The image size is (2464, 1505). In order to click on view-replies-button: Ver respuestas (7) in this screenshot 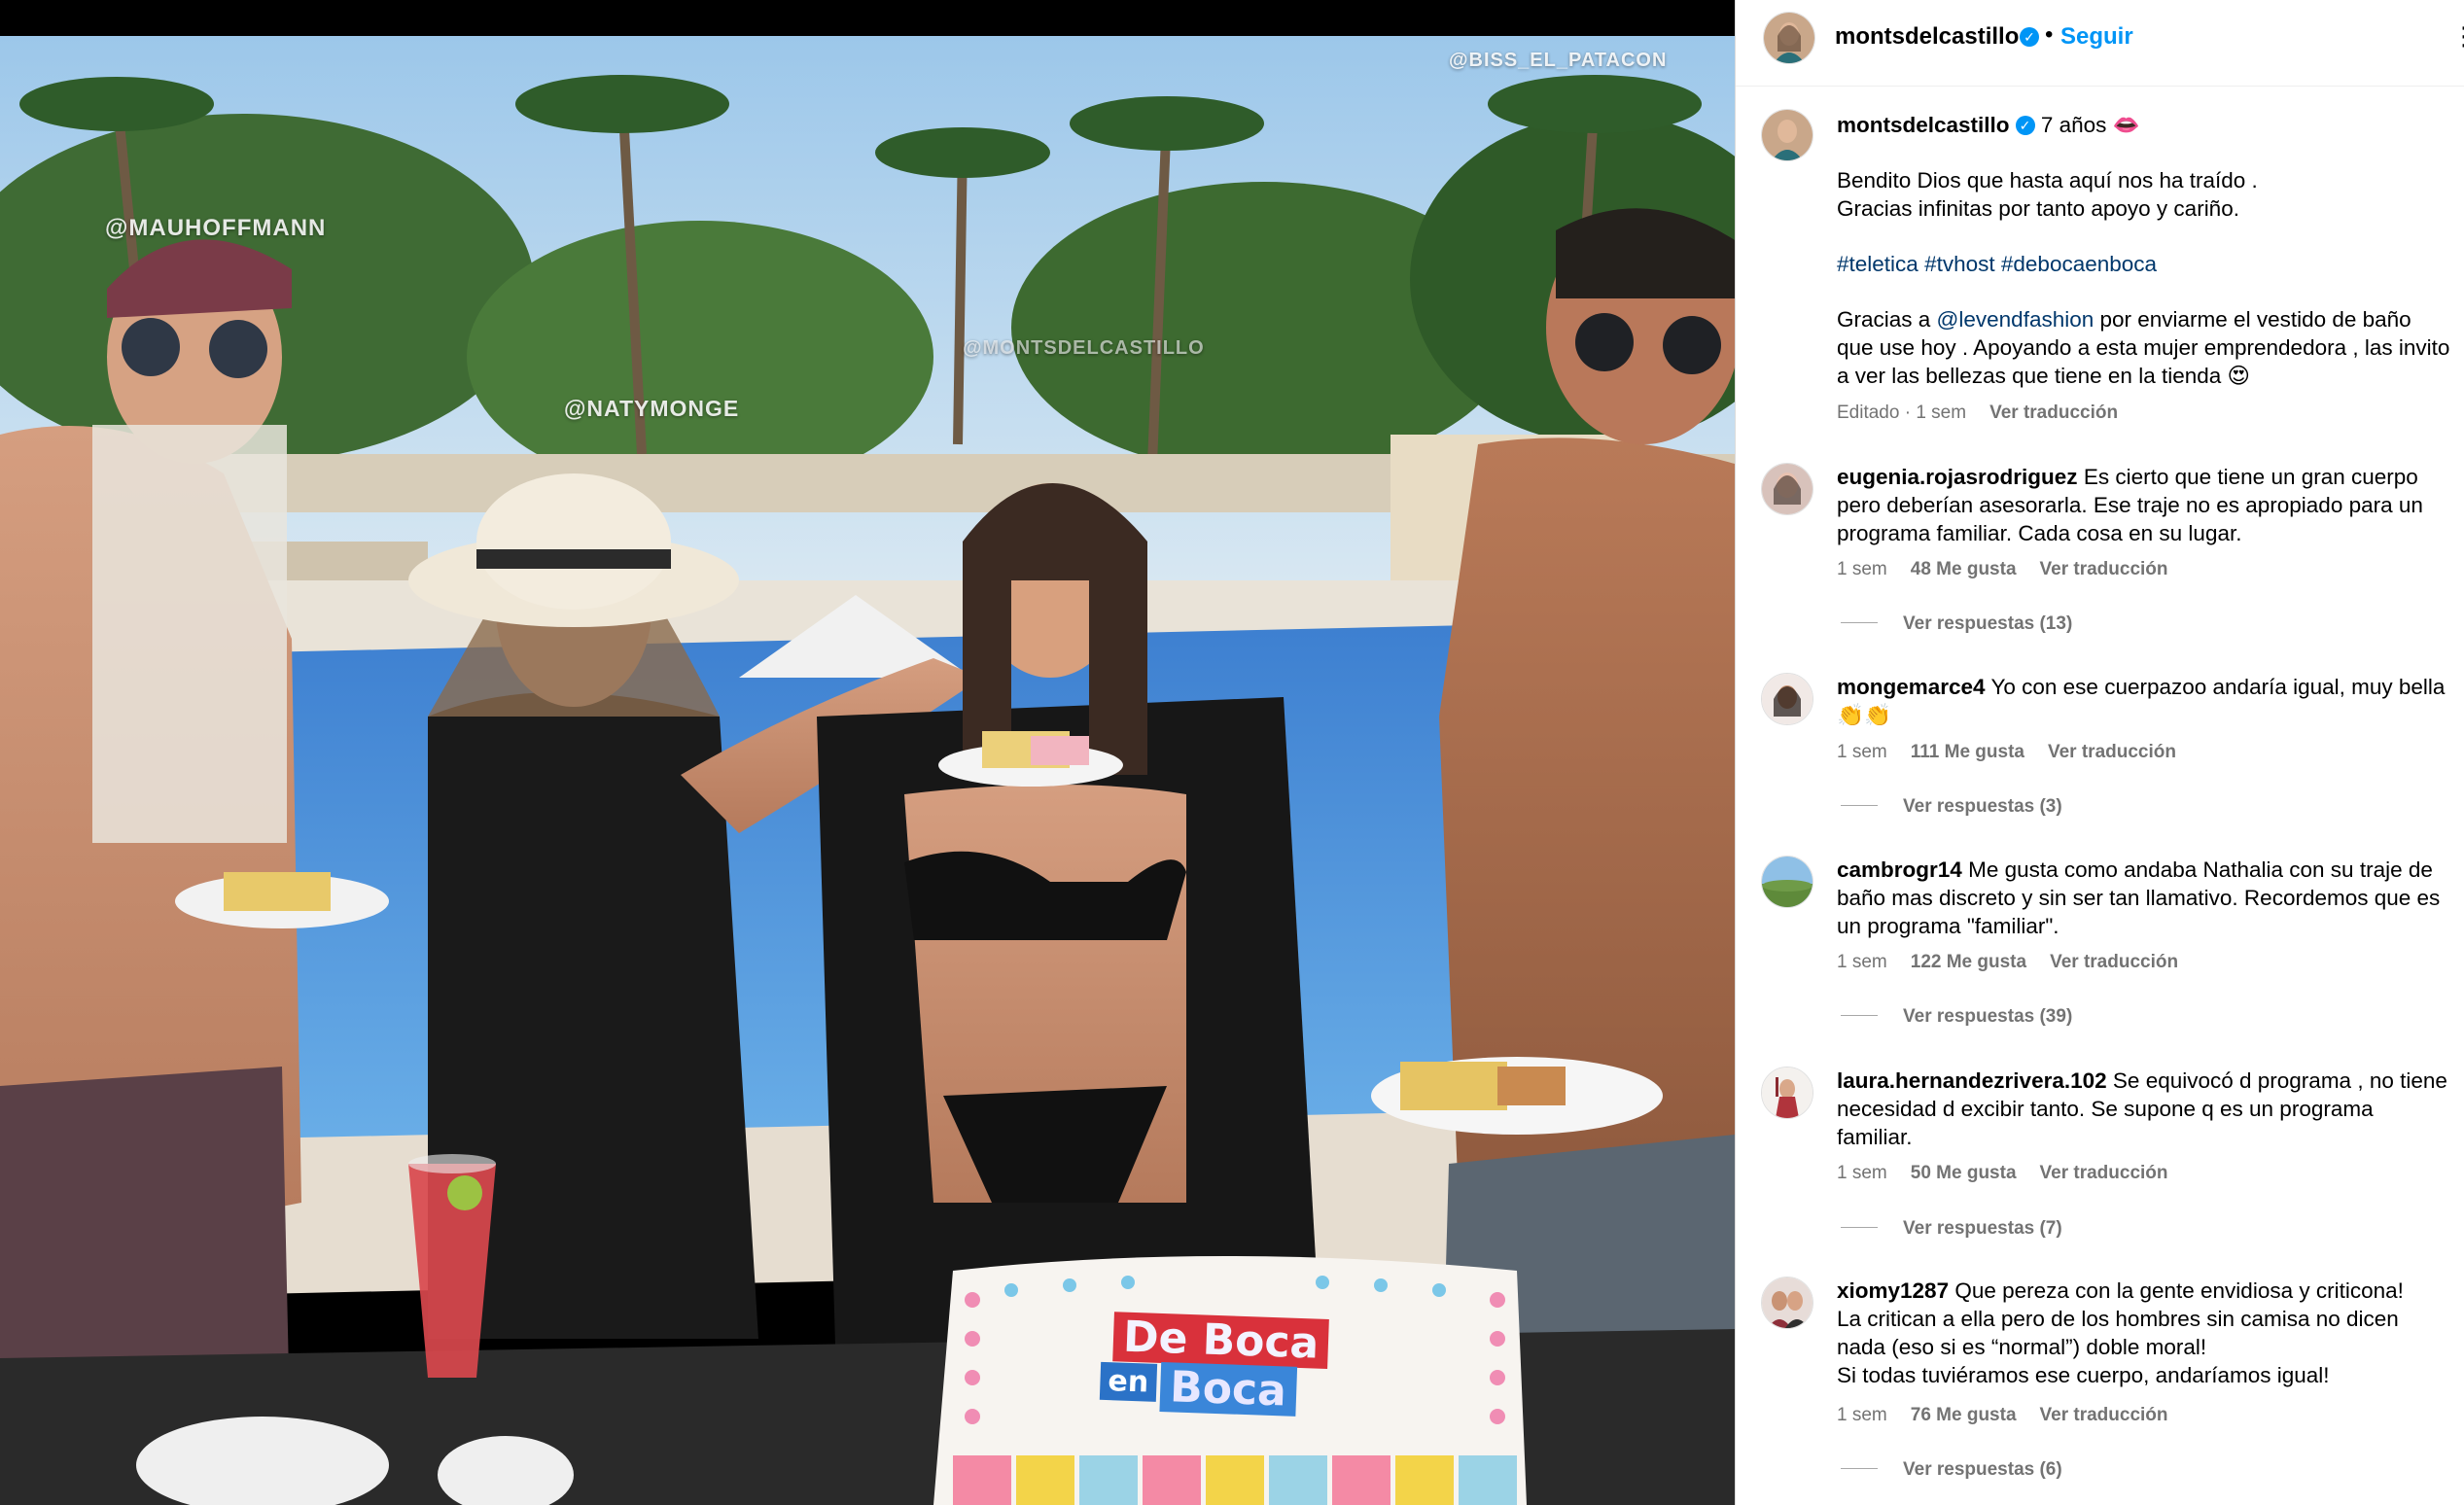, I will do `click(1951, 1229)`.